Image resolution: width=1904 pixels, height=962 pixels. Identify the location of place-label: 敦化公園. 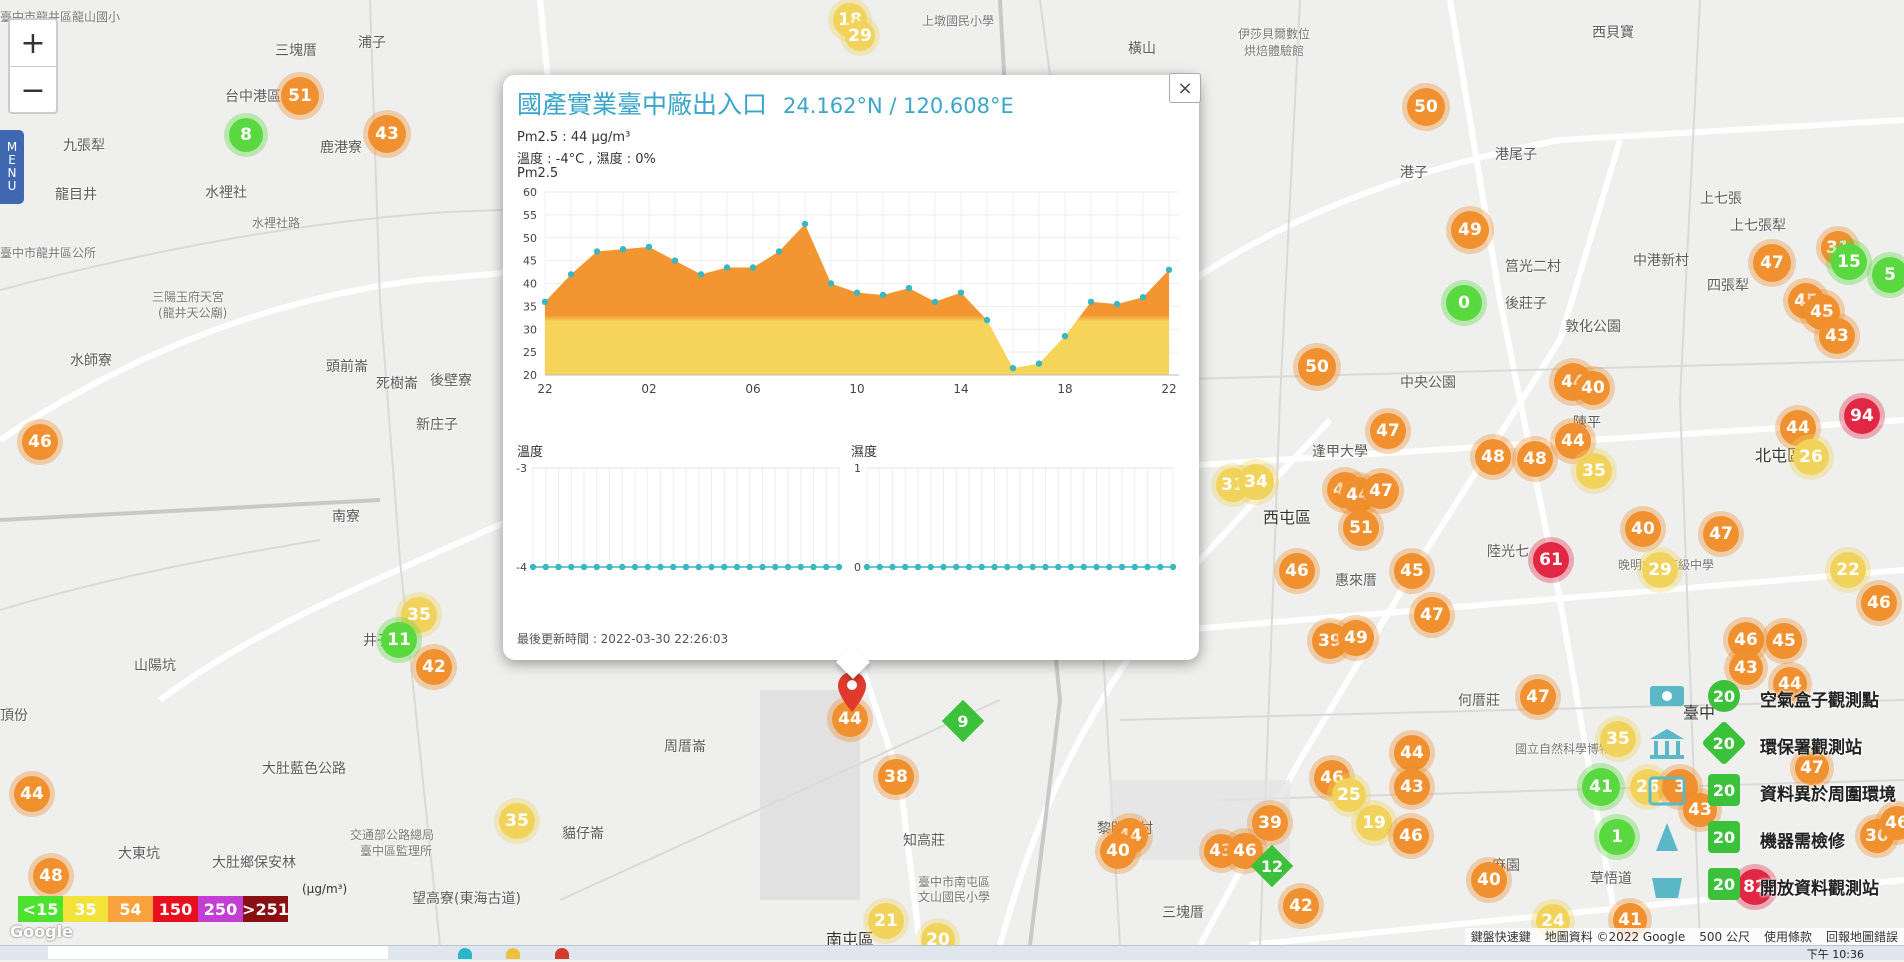
(1593, 327).